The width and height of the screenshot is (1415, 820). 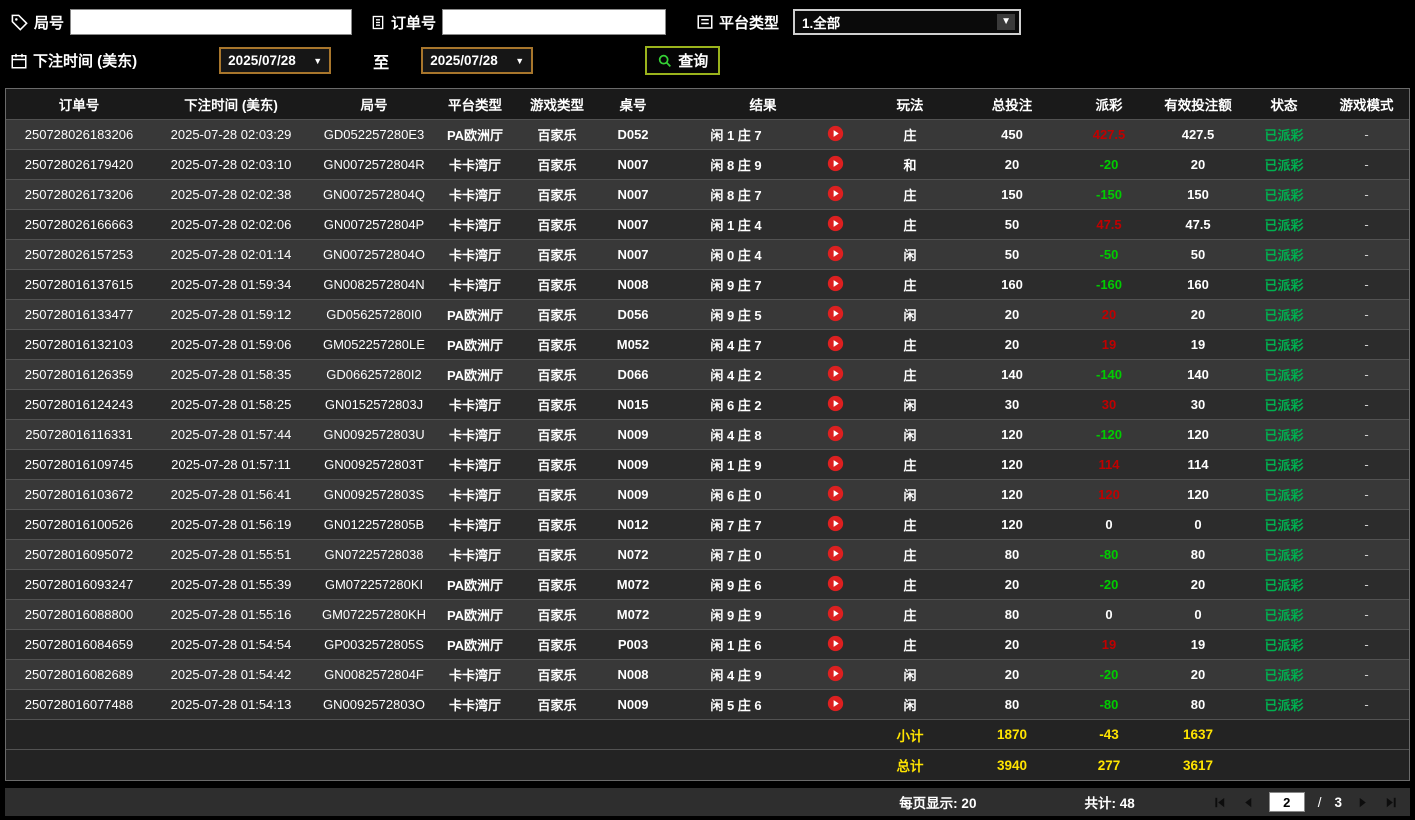 What do you see at coordinates (475, 645) in the screenshot?
I see `cell-platform: PA欧洲厅` at bounding box center [475, 645].